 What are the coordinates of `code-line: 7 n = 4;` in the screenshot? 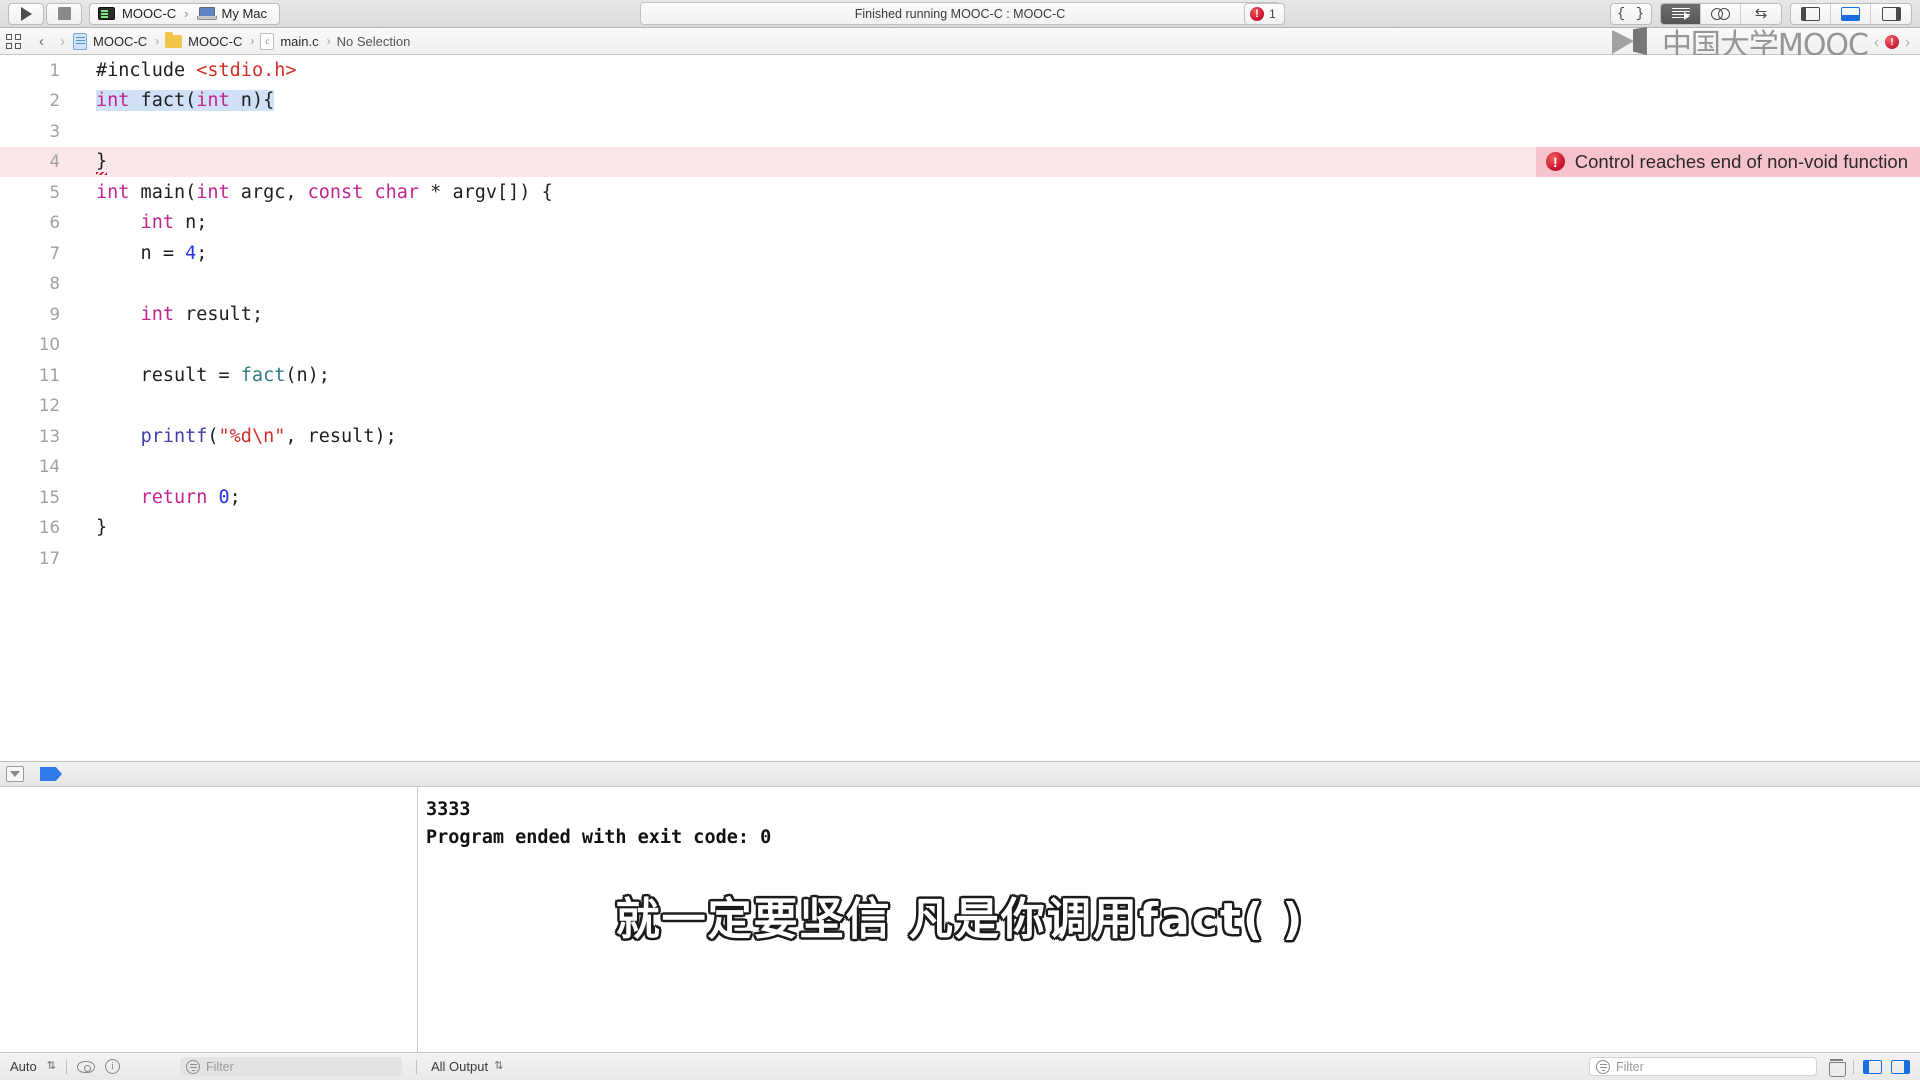 It's located at (960, 253).